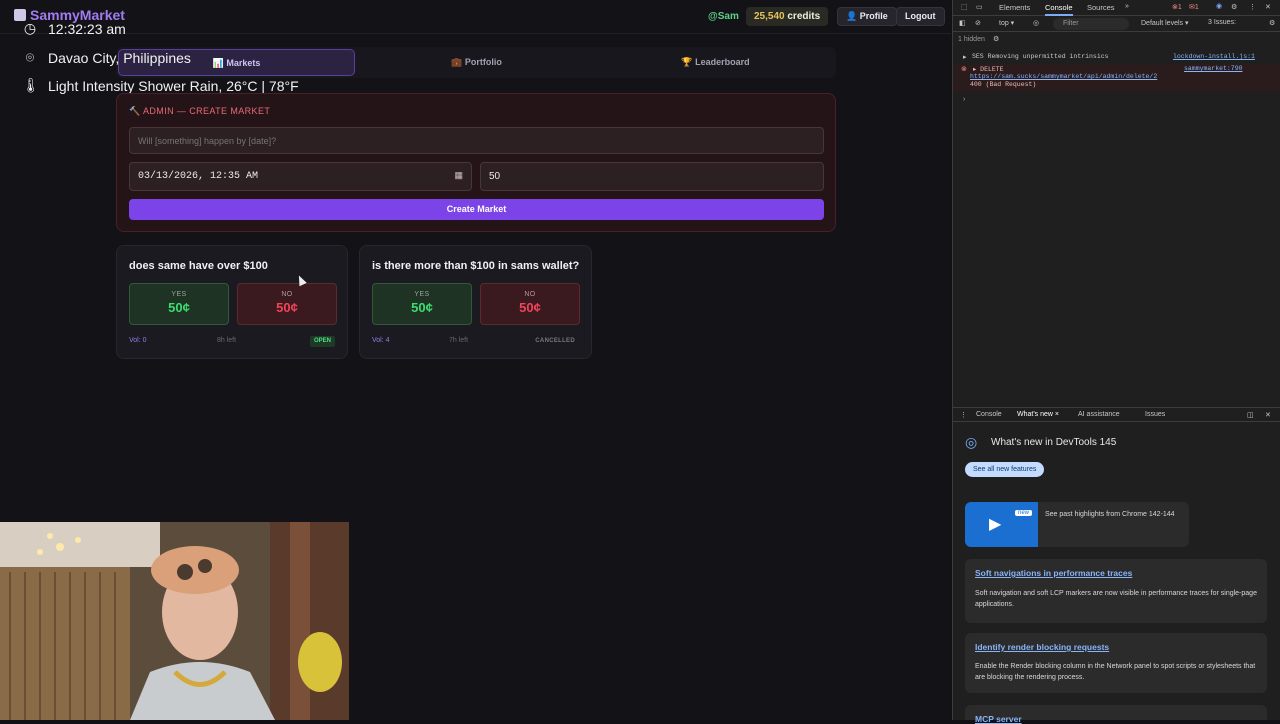 The height and width of the screenshot is (724, 1280). I want to click on new-badge: new, so click(1024, 513).